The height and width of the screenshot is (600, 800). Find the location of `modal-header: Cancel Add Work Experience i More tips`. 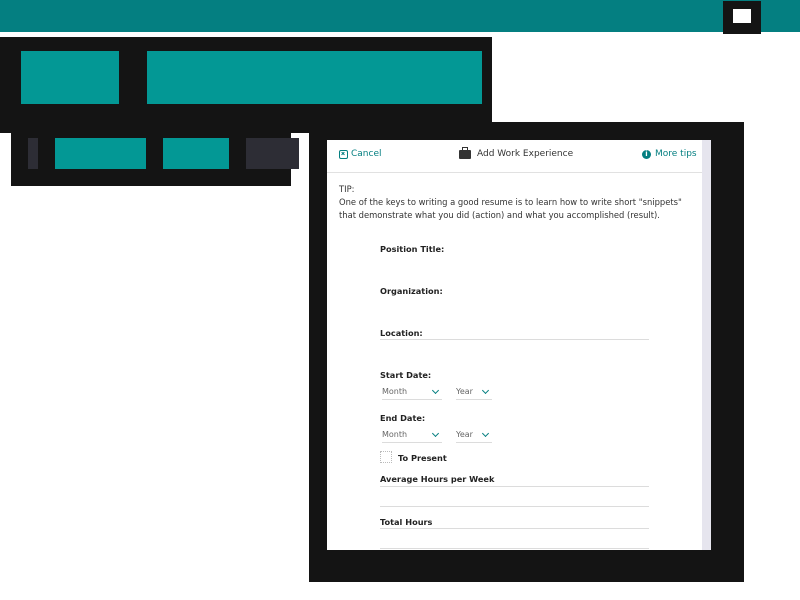

modal-header: Cancel Add Work Experience i More tips is located at coordinates (514, 156).